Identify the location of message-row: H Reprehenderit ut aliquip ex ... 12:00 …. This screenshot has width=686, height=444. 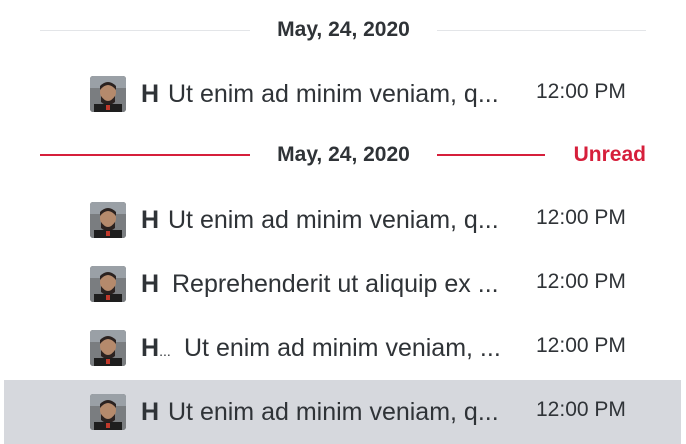
(342, 284).